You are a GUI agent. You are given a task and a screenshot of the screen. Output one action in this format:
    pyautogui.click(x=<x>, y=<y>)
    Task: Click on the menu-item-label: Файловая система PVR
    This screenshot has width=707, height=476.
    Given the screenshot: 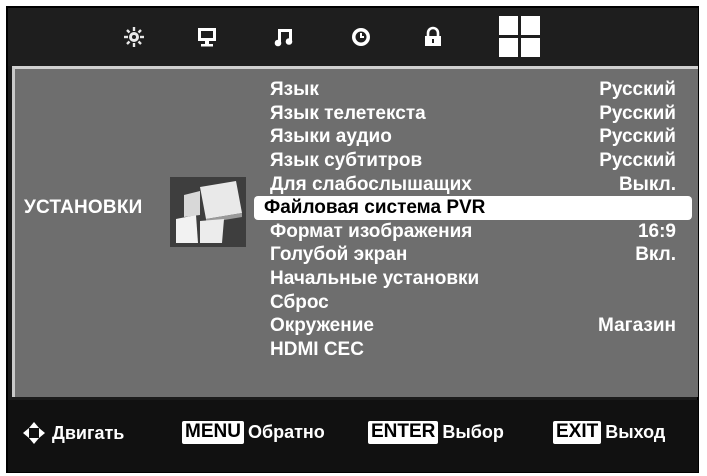 What is the action you would take?
    pyautogui.click(x=375, y=208)
    